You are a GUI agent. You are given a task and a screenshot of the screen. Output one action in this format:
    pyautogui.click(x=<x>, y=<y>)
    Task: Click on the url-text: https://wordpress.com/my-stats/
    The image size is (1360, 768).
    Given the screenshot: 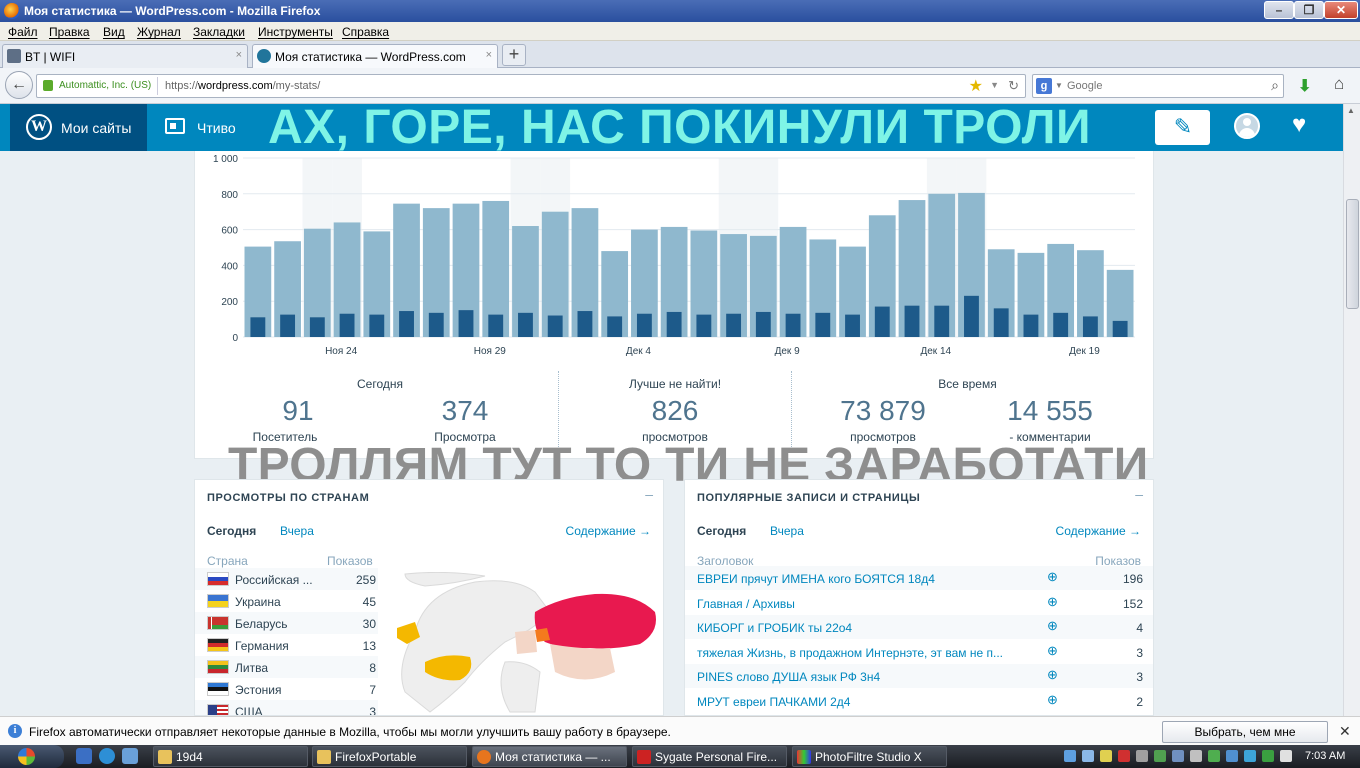 What is the action you would take?
    pyautogui.click(x=242, y=86)
    